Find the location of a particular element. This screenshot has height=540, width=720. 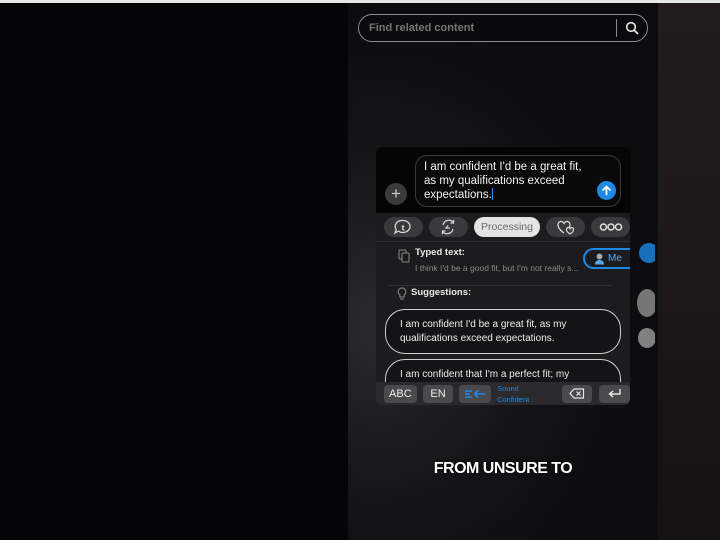

search-bar is located at coordinates (503, 28).